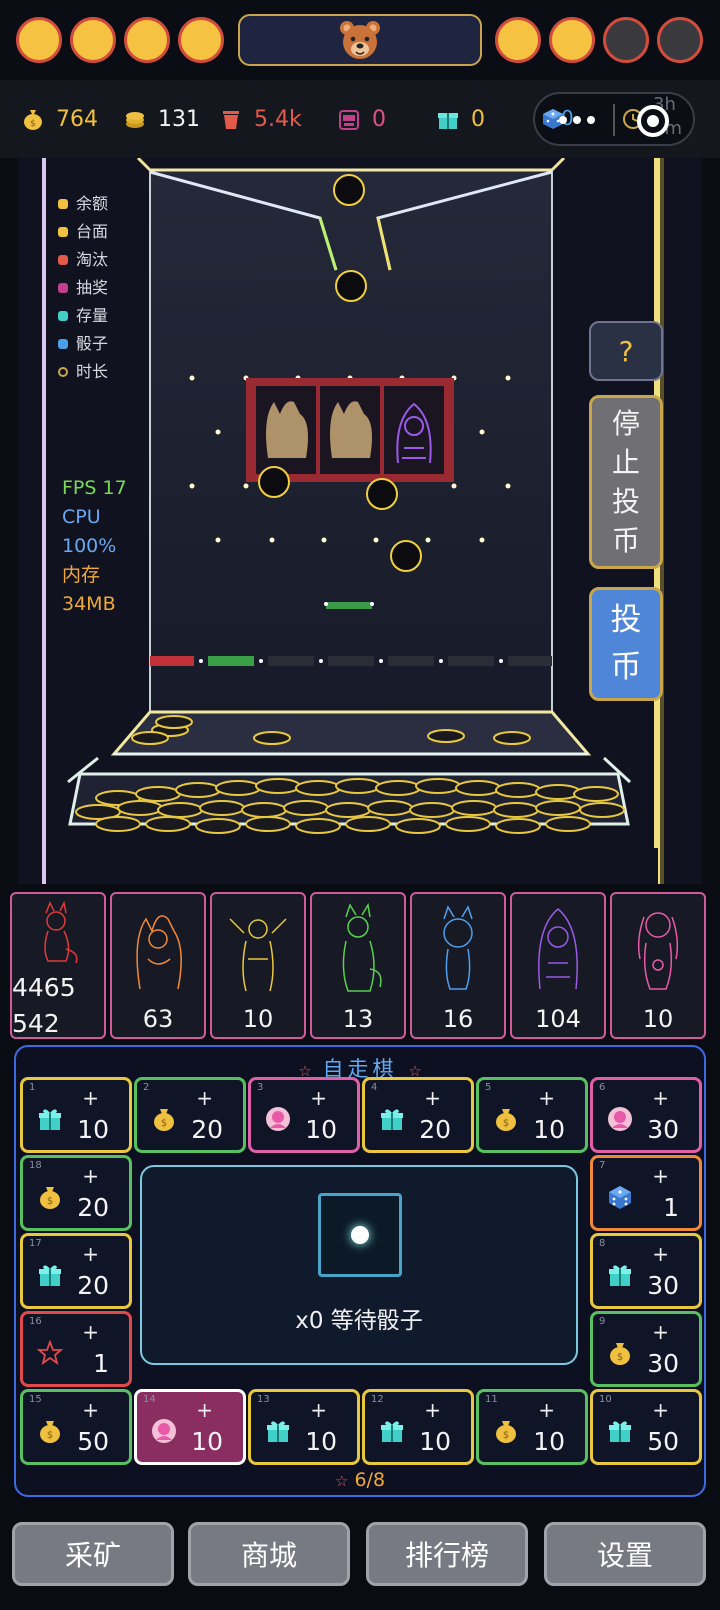 Image resolution: width=720 pixels, height=1610 pixels. I want to click on board-tile: 1 +10, so click(76, 1115).